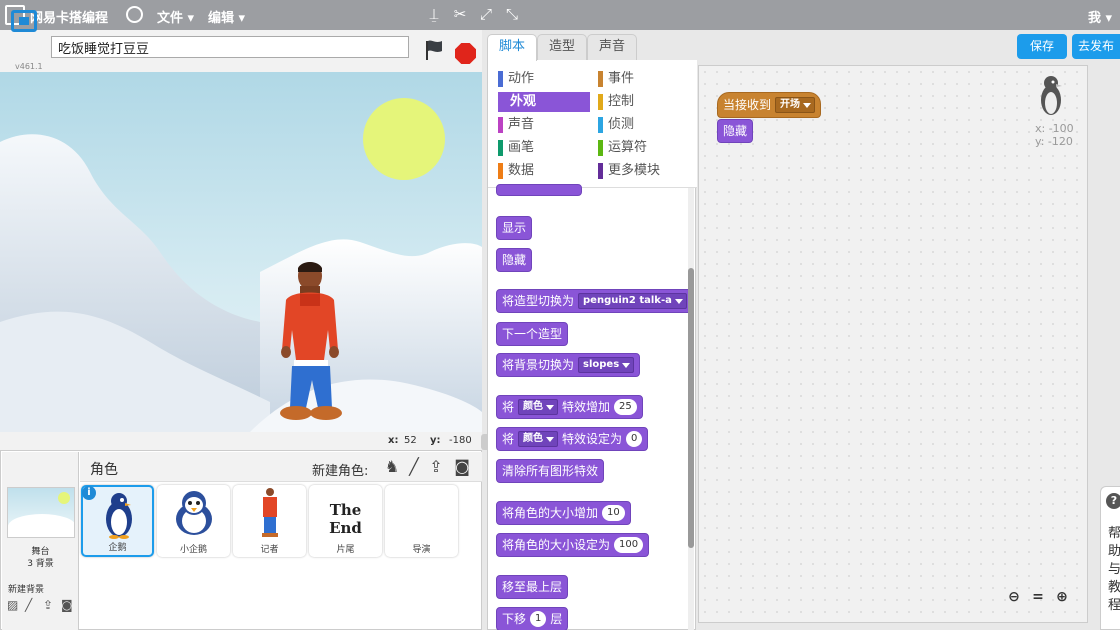 The height and width of the screenshot is (630, 1120). What do you see at coordinates (226, 16) in the screenshot?
I see `menu-edit: 编辑 ▾` at bounding box center [226, 16].